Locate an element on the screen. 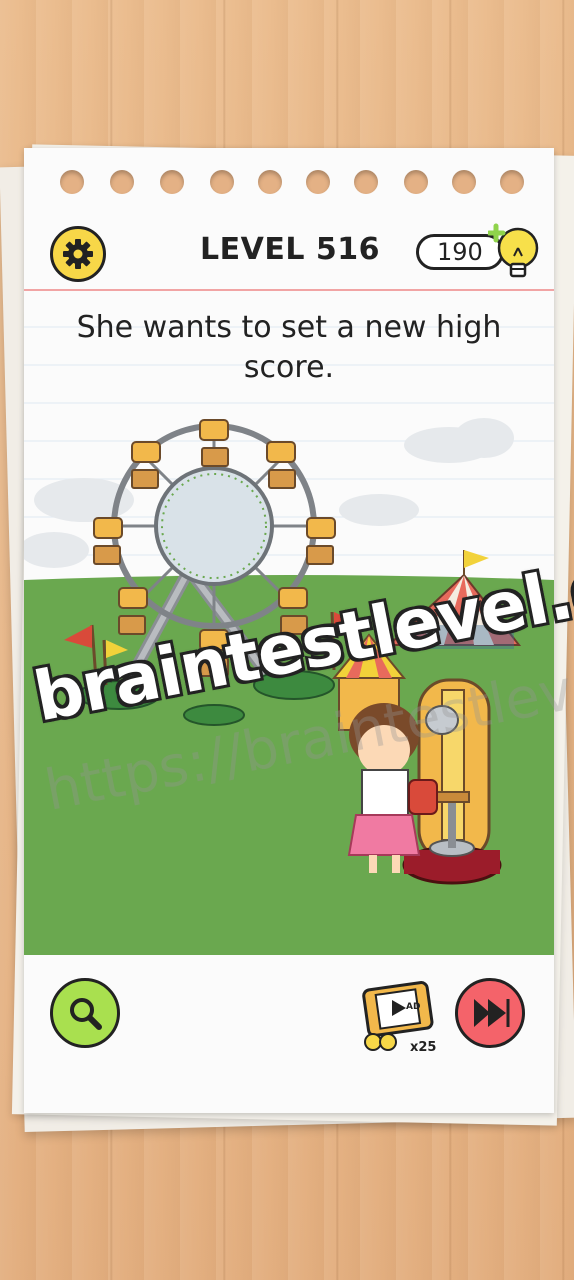  margin-line is located at coordinates (289, 290).